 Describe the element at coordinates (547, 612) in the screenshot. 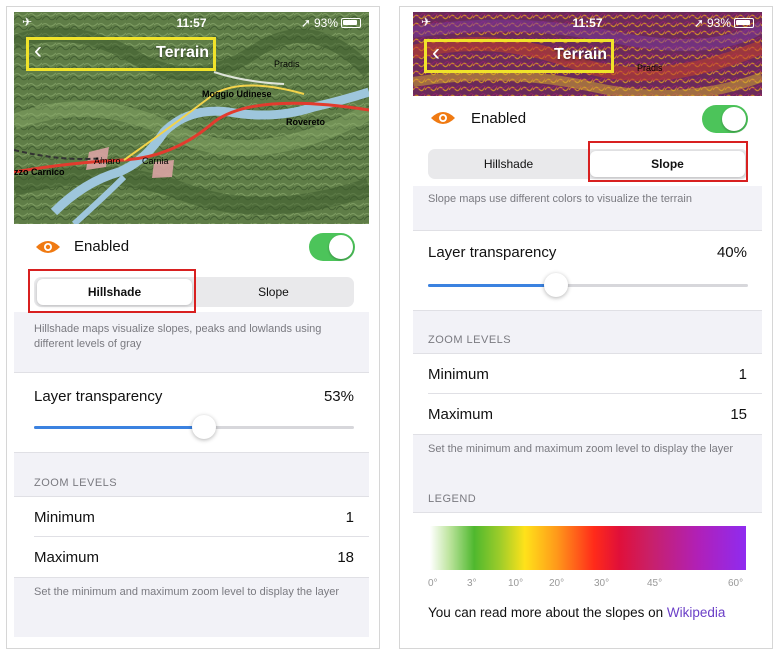

I see `read-more-prefix: You can read more about the slopes on` at that location.